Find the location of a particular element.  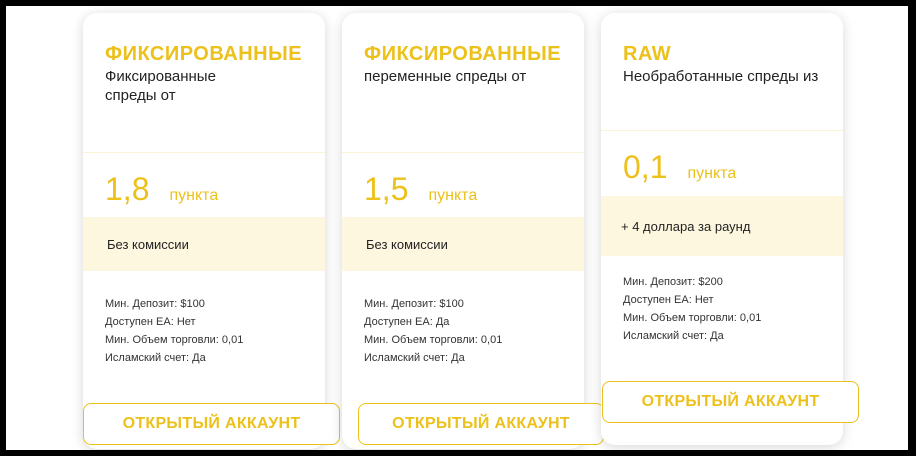

plan-card-header: ФИКСИРОВАННЫЕ переменные спреды от is located at coordinates (463, 49).